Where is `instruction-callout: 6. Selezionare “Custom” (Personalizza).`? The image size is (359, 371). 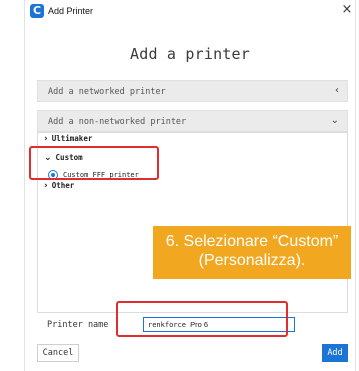 instruction-callout: 6. Selezionare “Custom” (Personalizza). is located at coordinates (252, 252).